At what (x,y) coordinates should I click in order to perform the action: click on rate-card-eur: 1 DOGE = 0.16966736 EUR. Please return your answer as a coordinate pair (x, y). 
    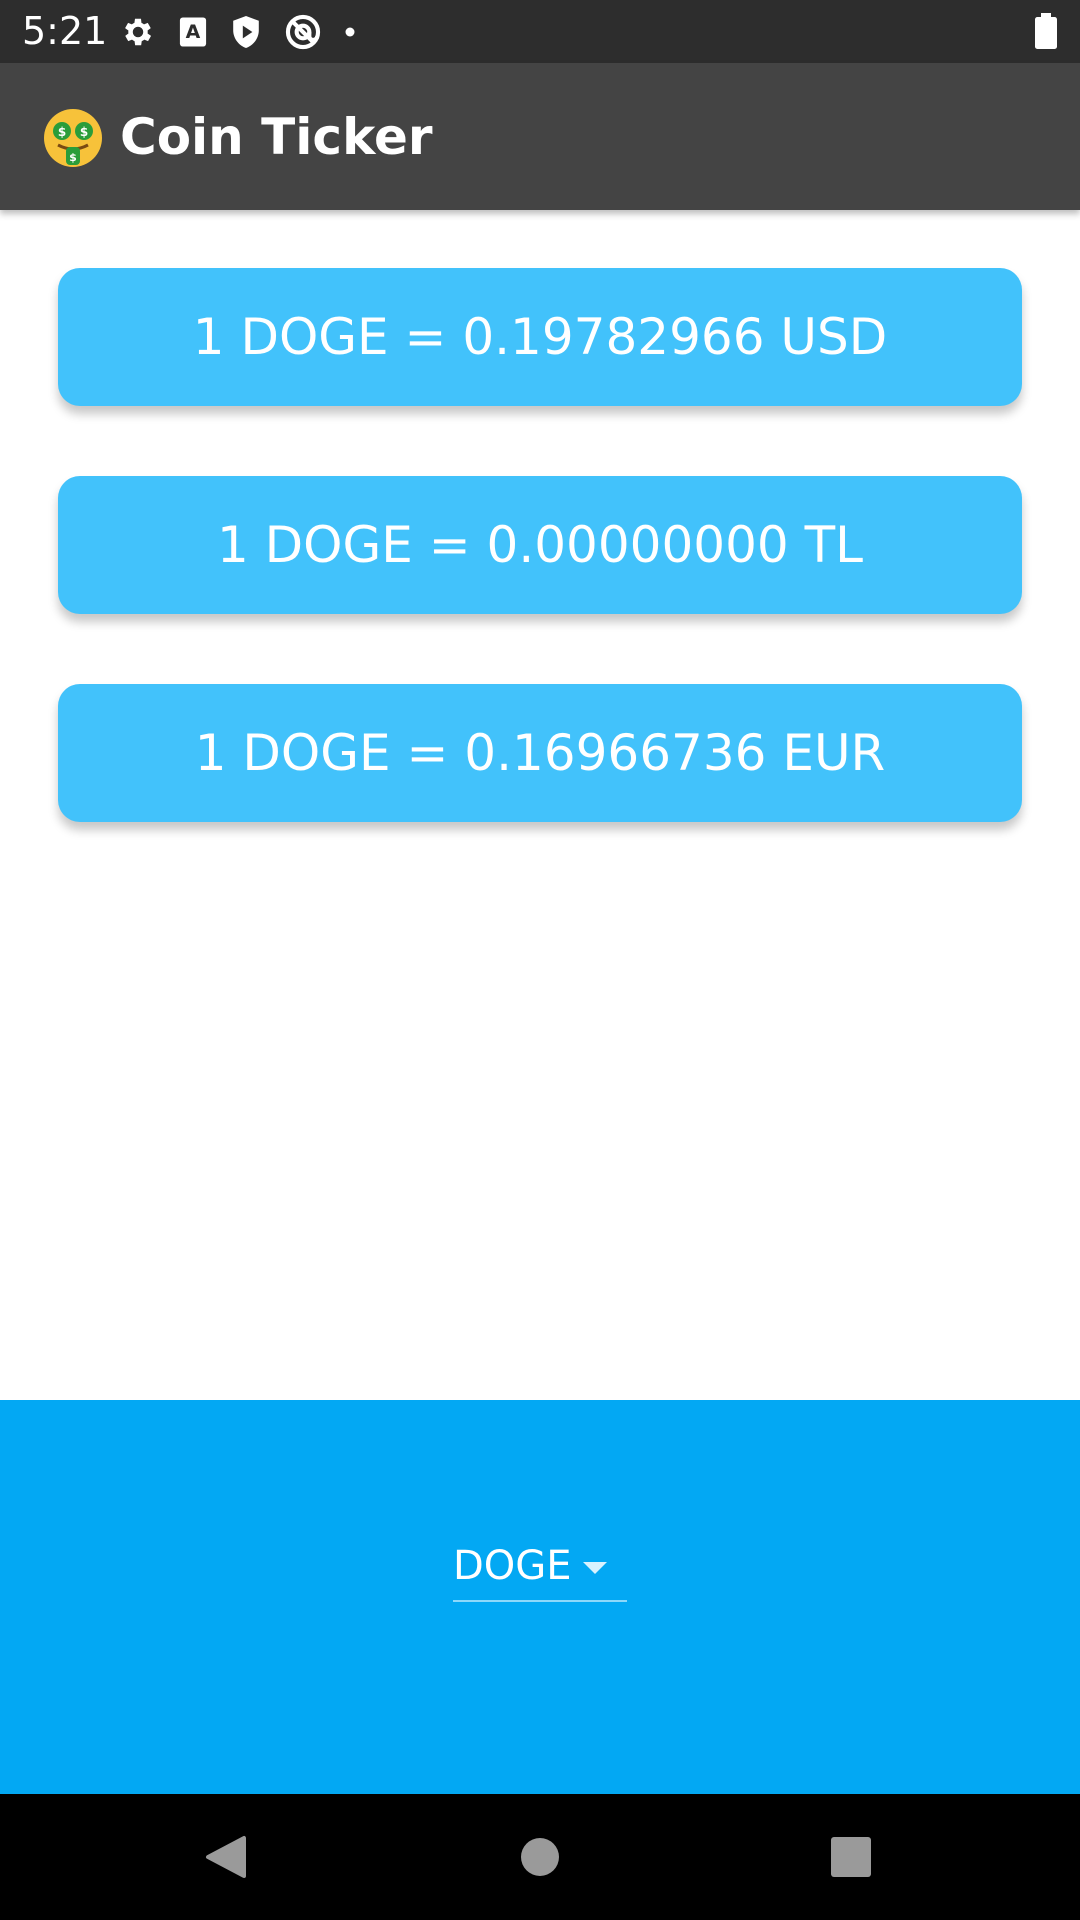
    Looking at the image, I should click on (540, 753).